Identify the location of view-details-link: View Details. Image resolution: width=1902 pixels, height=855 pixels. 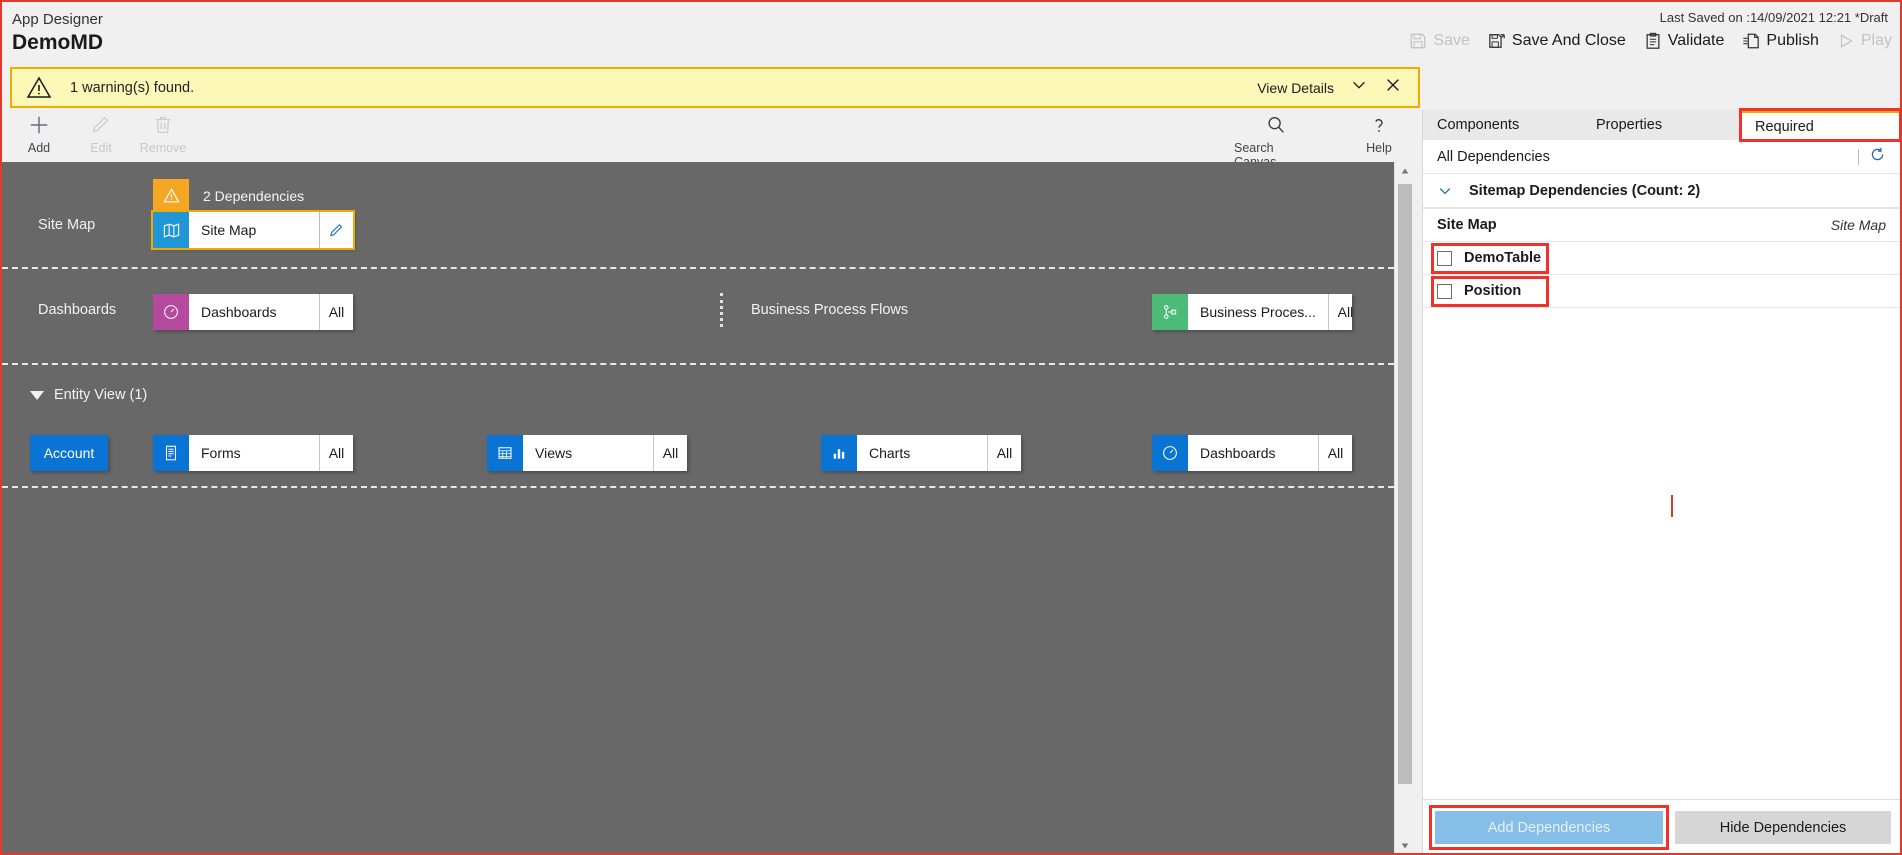
(1295, 88).